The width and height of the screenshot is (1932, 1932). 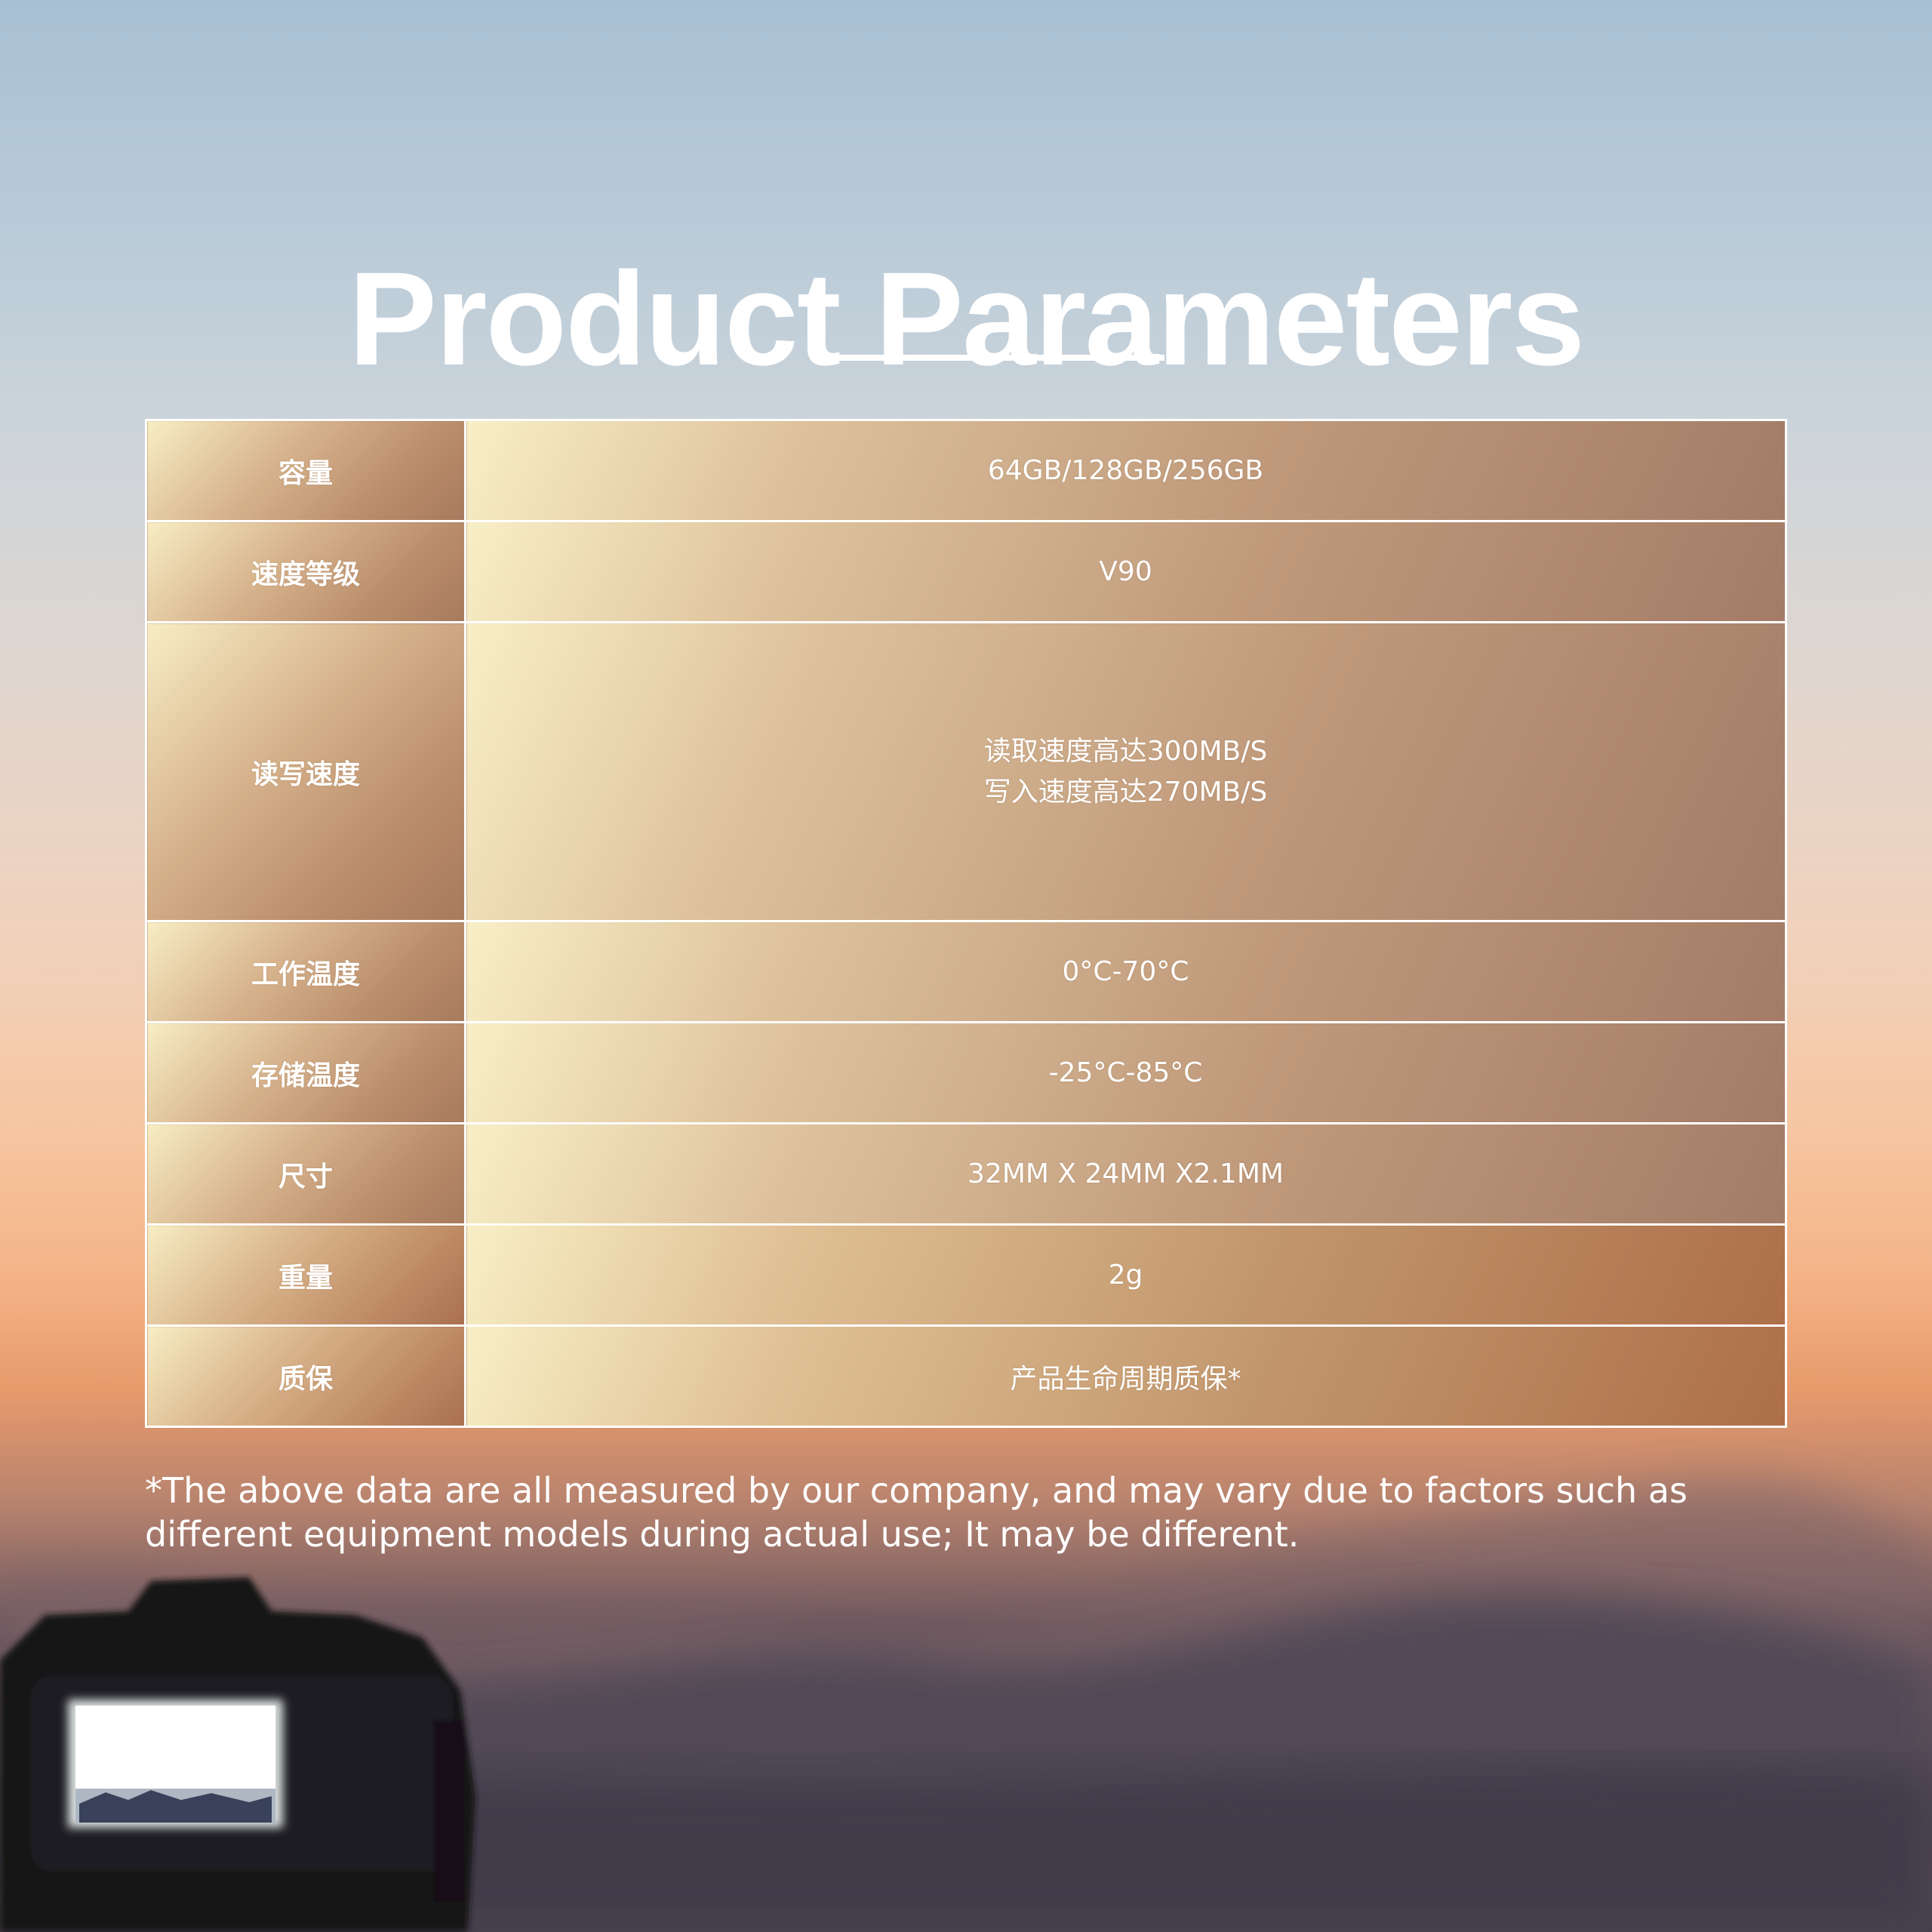 What do you see at coordinates (305, 771) in the screenshot?
I see `row-label-read-write-speed: 读写速度` at bounding box center [305, 771].